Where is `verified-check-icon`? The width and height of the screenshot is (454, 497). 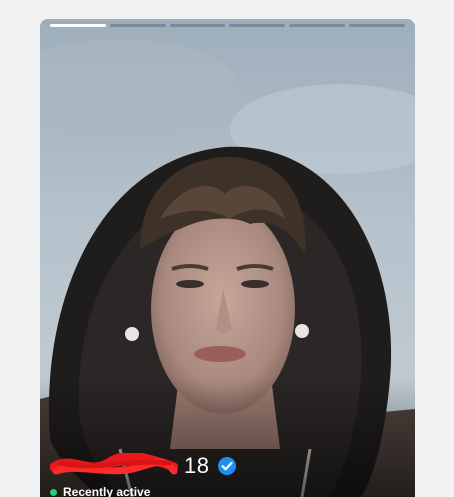
verified-check-icon is located at coordinates (227, 466).